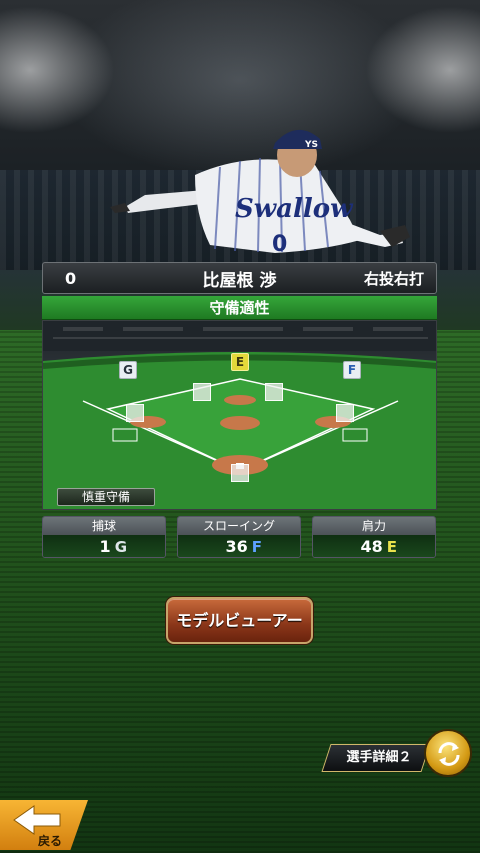 The width and height of the screenshot is (480, 853). Describe the element at coordinates (260, 193) in the screenshot. I see `player-image: Swallow 0 YS` at that location.